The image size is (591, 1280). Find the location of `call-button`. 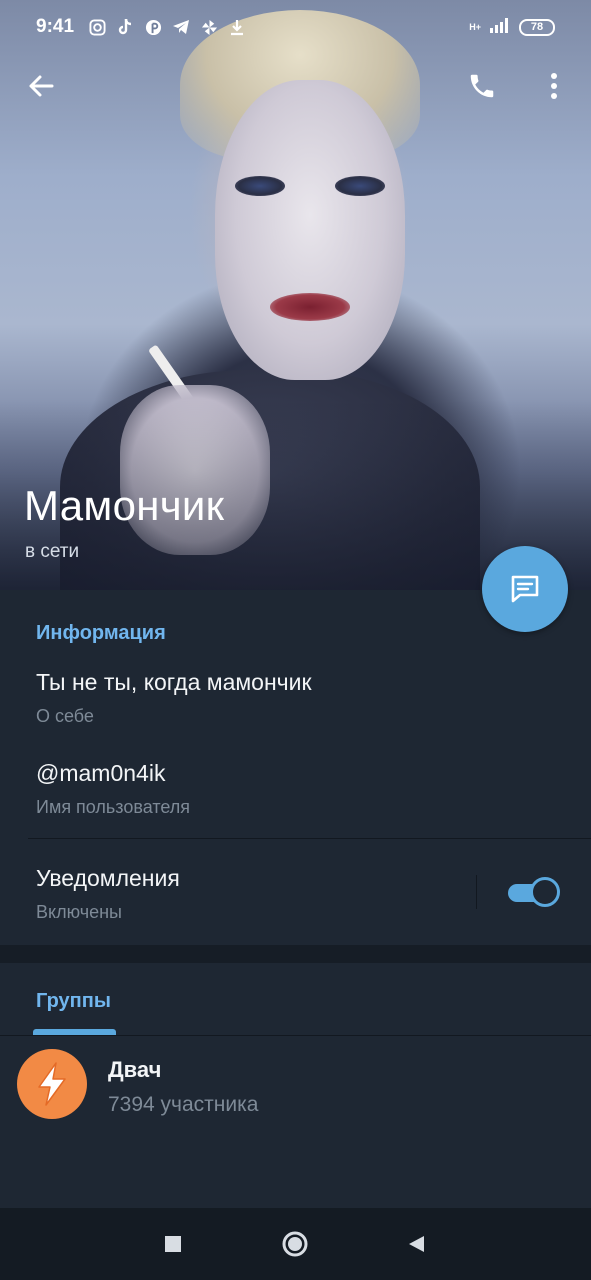

call-button is located at coordinates (482, 86).